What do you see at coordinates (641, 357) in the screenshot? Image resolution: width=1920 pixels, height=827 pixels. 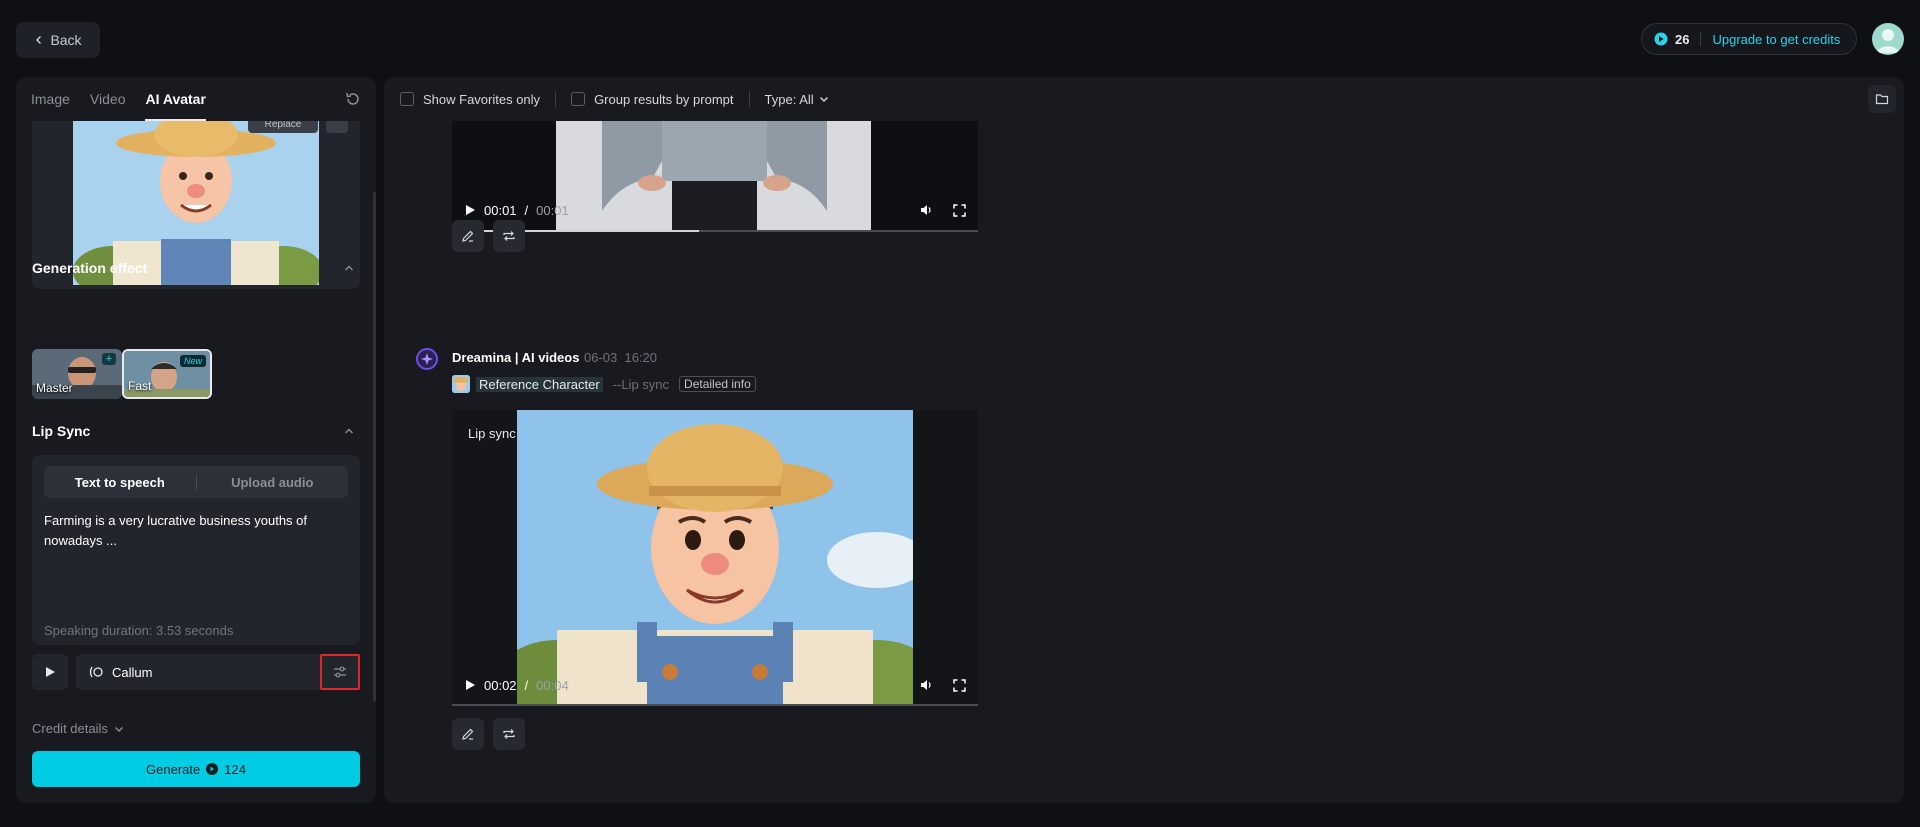 I see `result-time: 16:20` at bounding box center [641, 357].